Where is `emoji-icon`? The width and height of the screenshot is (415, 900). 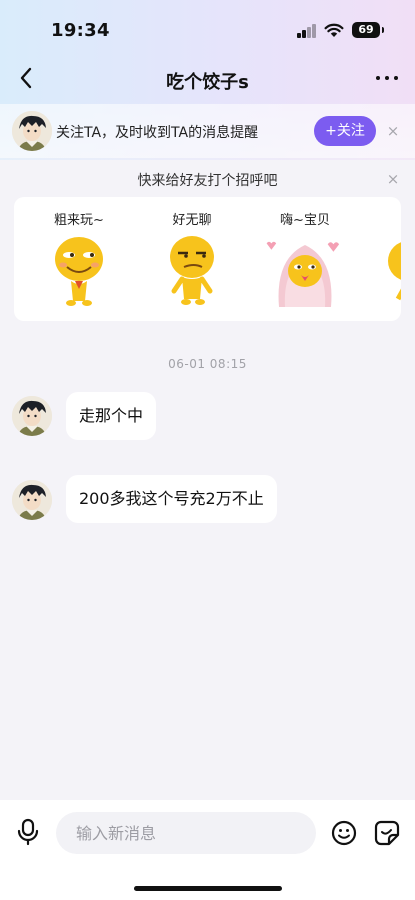 emoji-icon is located at coordinates (344, 833).